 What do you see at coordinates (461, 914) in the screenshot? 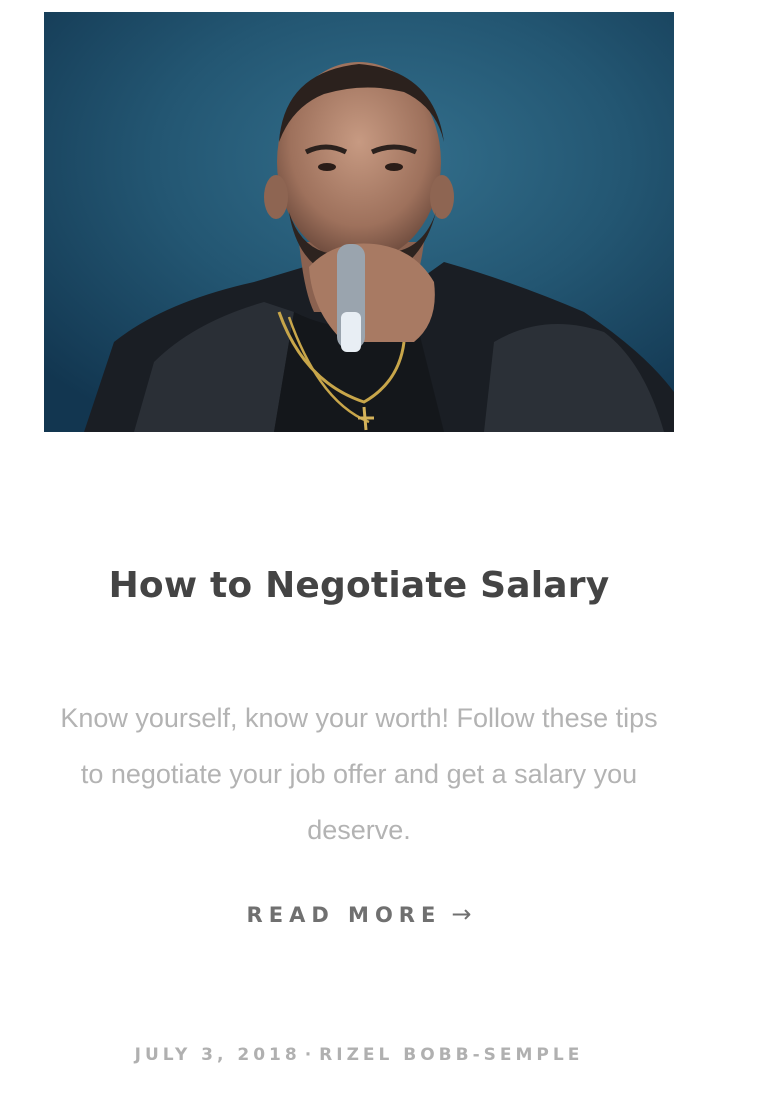
I see `arrow-right-icon: →` at bounding box center [461, 914].